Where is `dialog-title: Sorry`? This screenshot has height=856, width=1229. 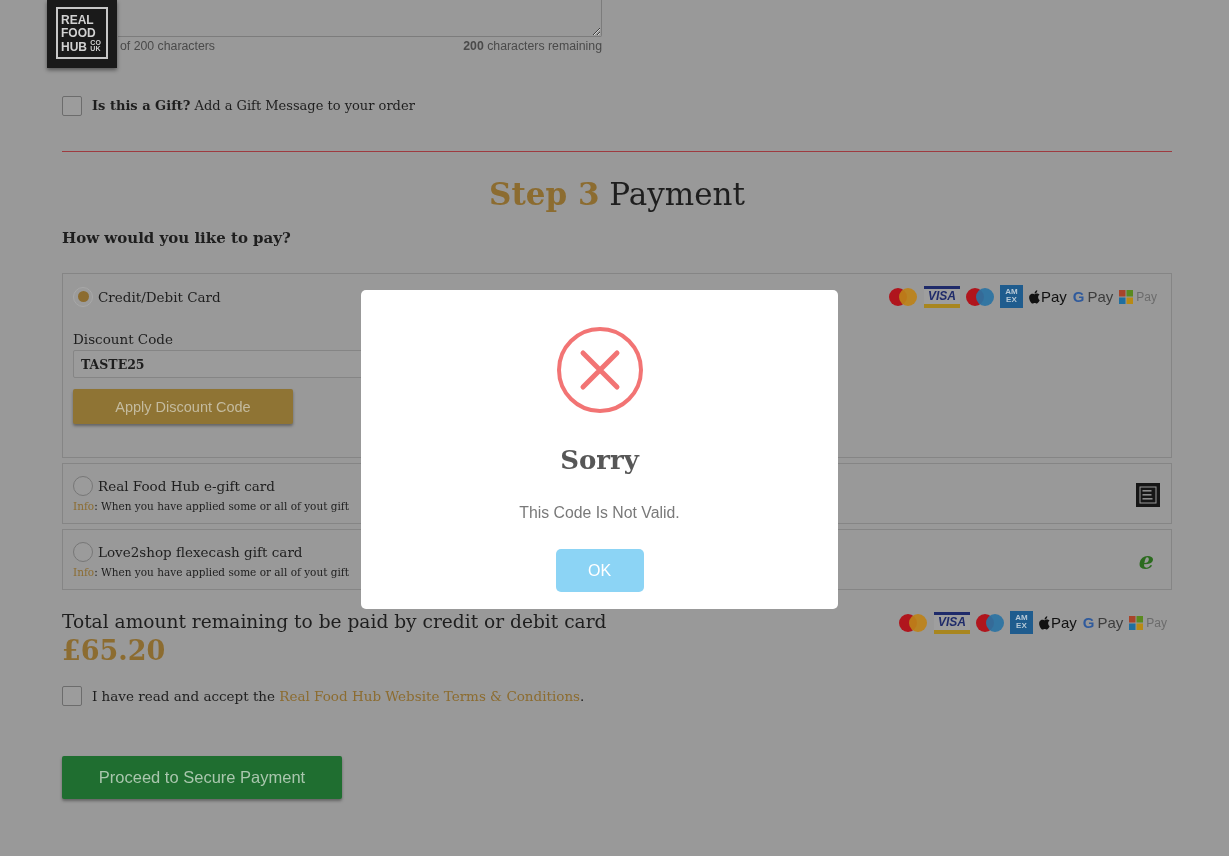
dialog-title: Sorry is located at coordinates (599, 460).